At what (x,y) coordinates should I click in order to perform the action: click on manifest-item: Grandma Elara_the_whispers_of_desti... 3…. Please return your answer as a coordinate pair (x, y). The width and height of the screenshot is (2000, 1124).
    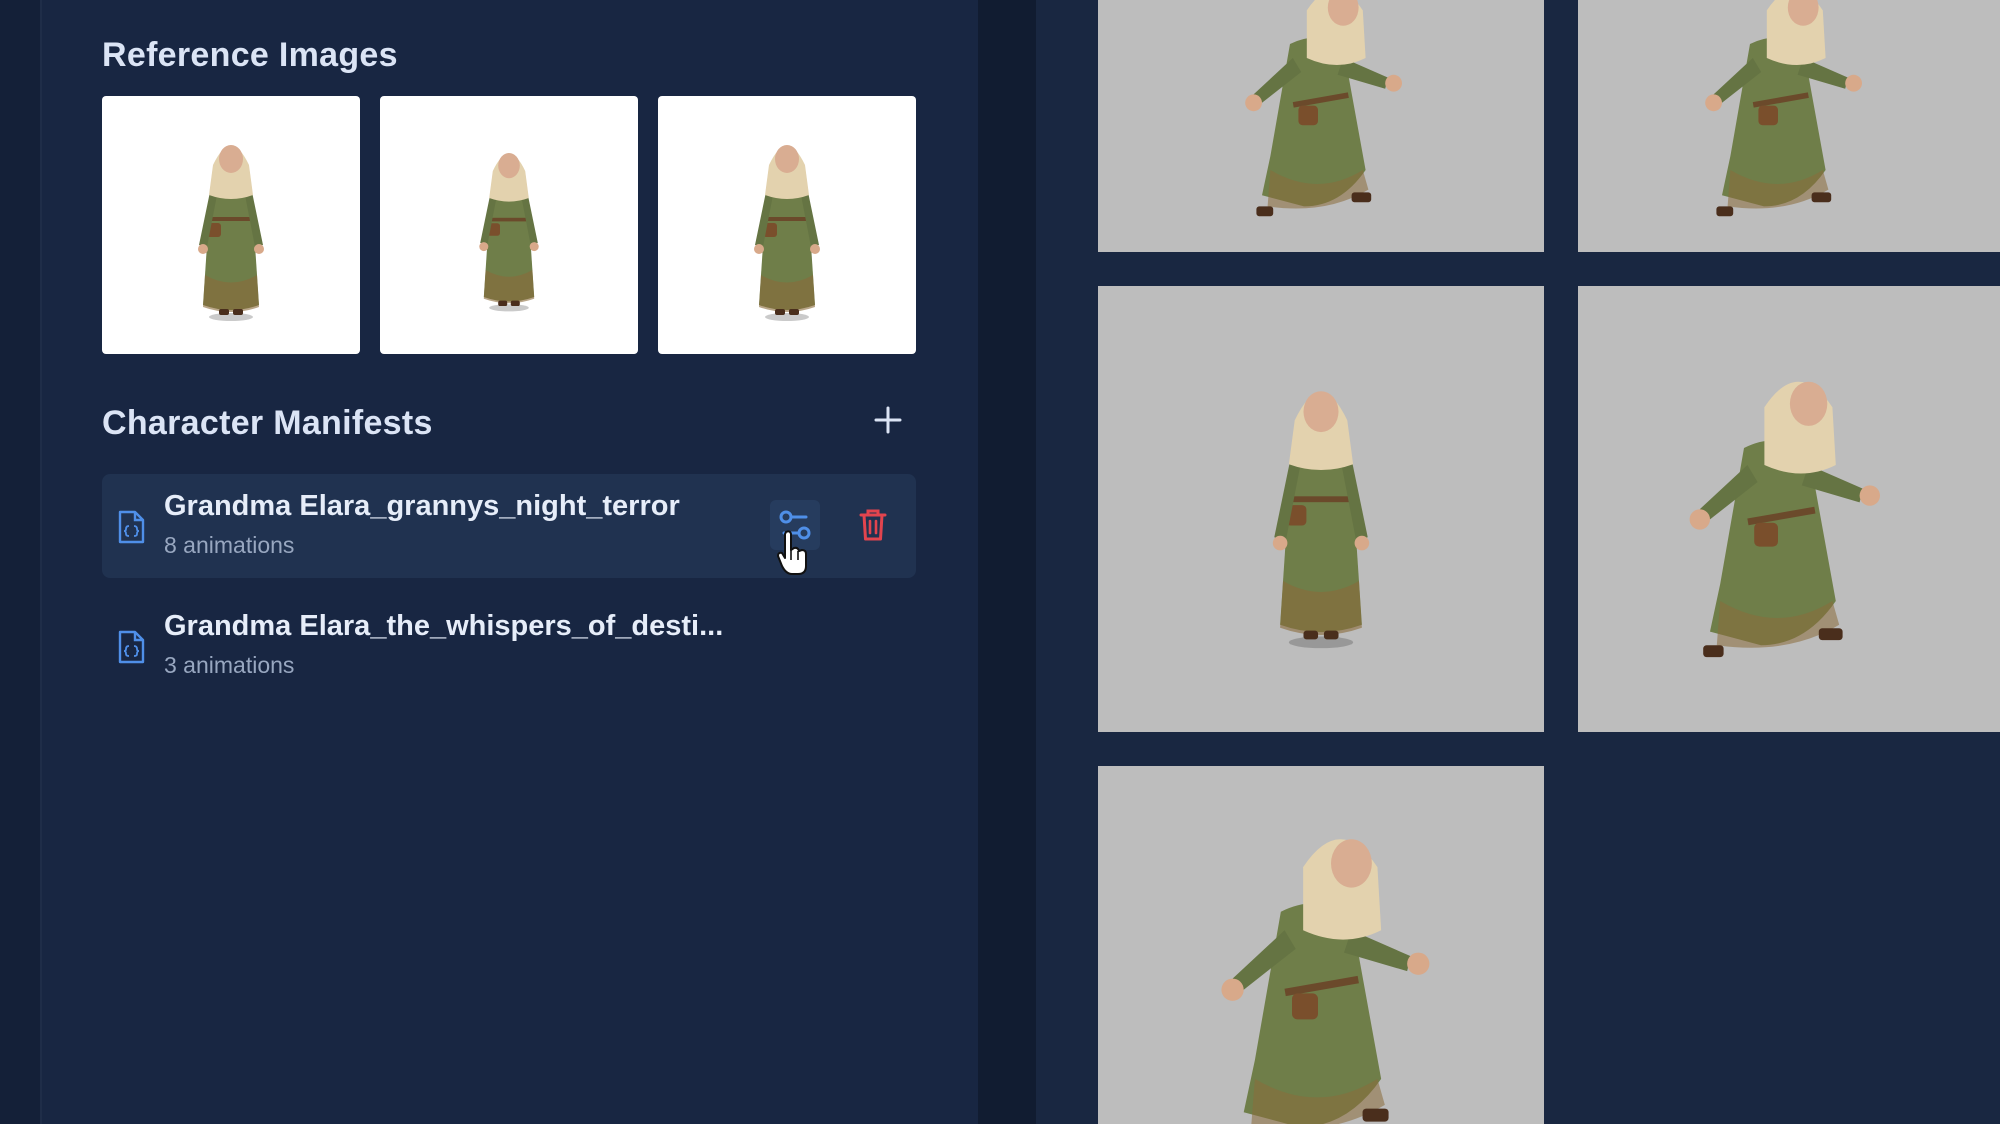
    Looking at the image, I should click on (509, 646).